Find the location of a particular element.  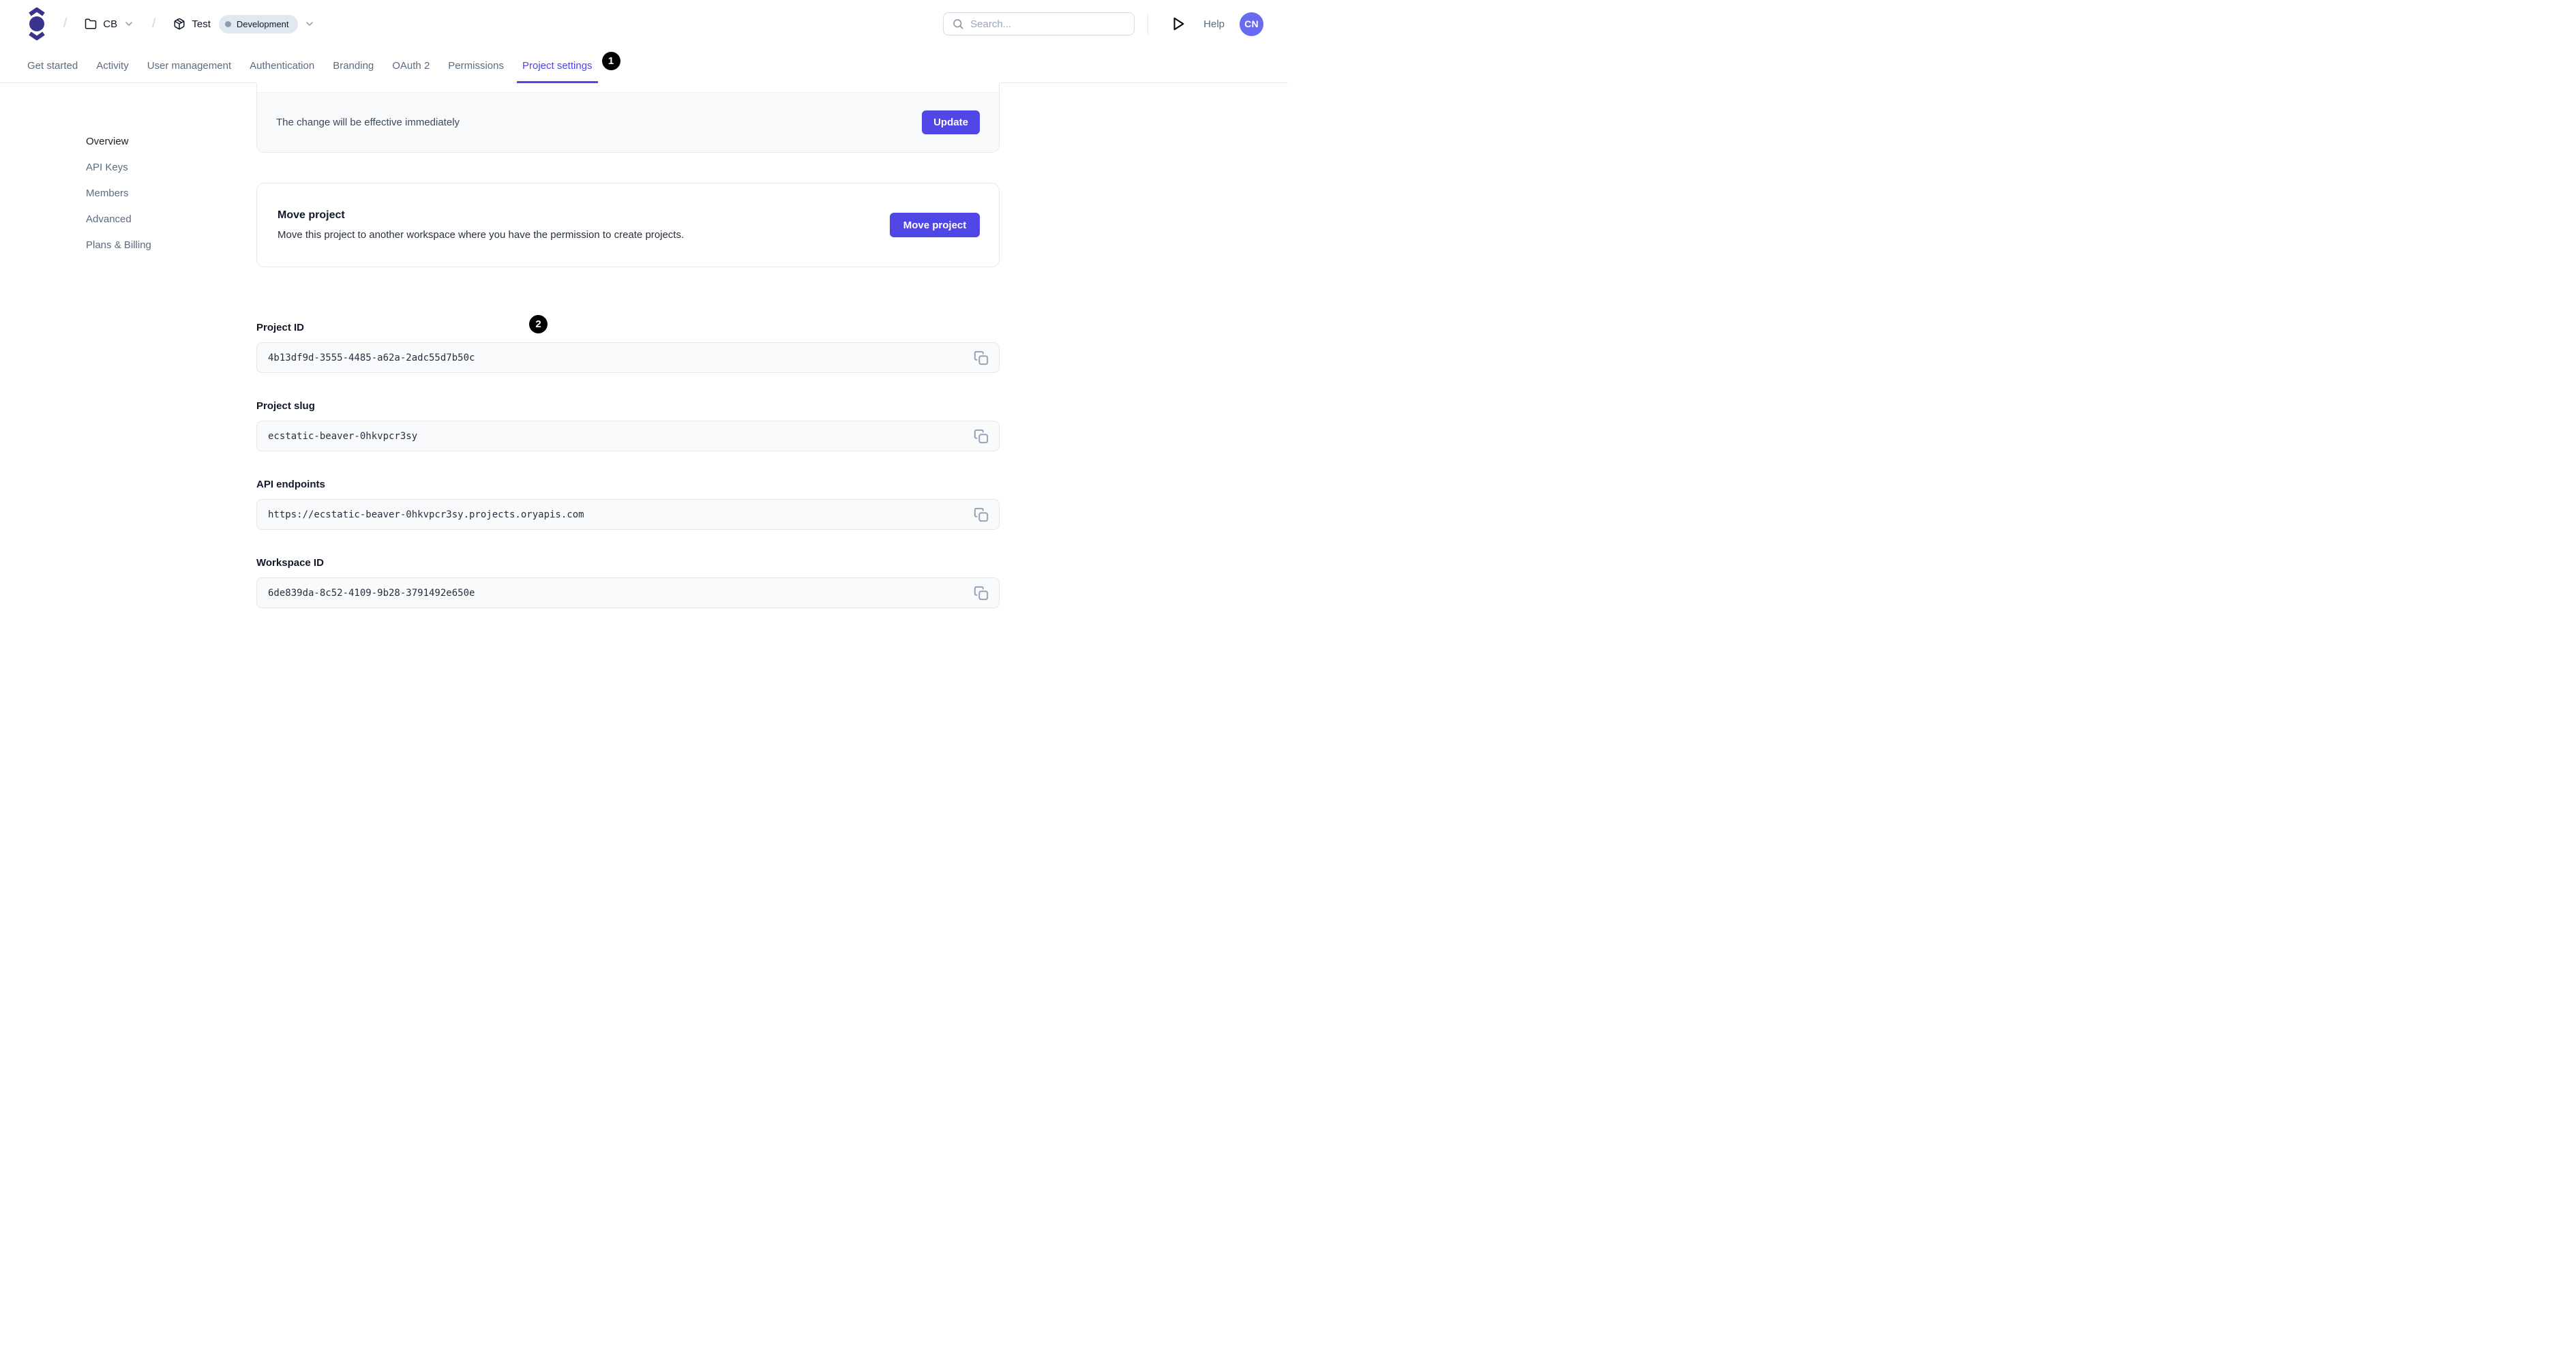

tab-project-settings: Project settings 1 is located at coordinates (568, 65).